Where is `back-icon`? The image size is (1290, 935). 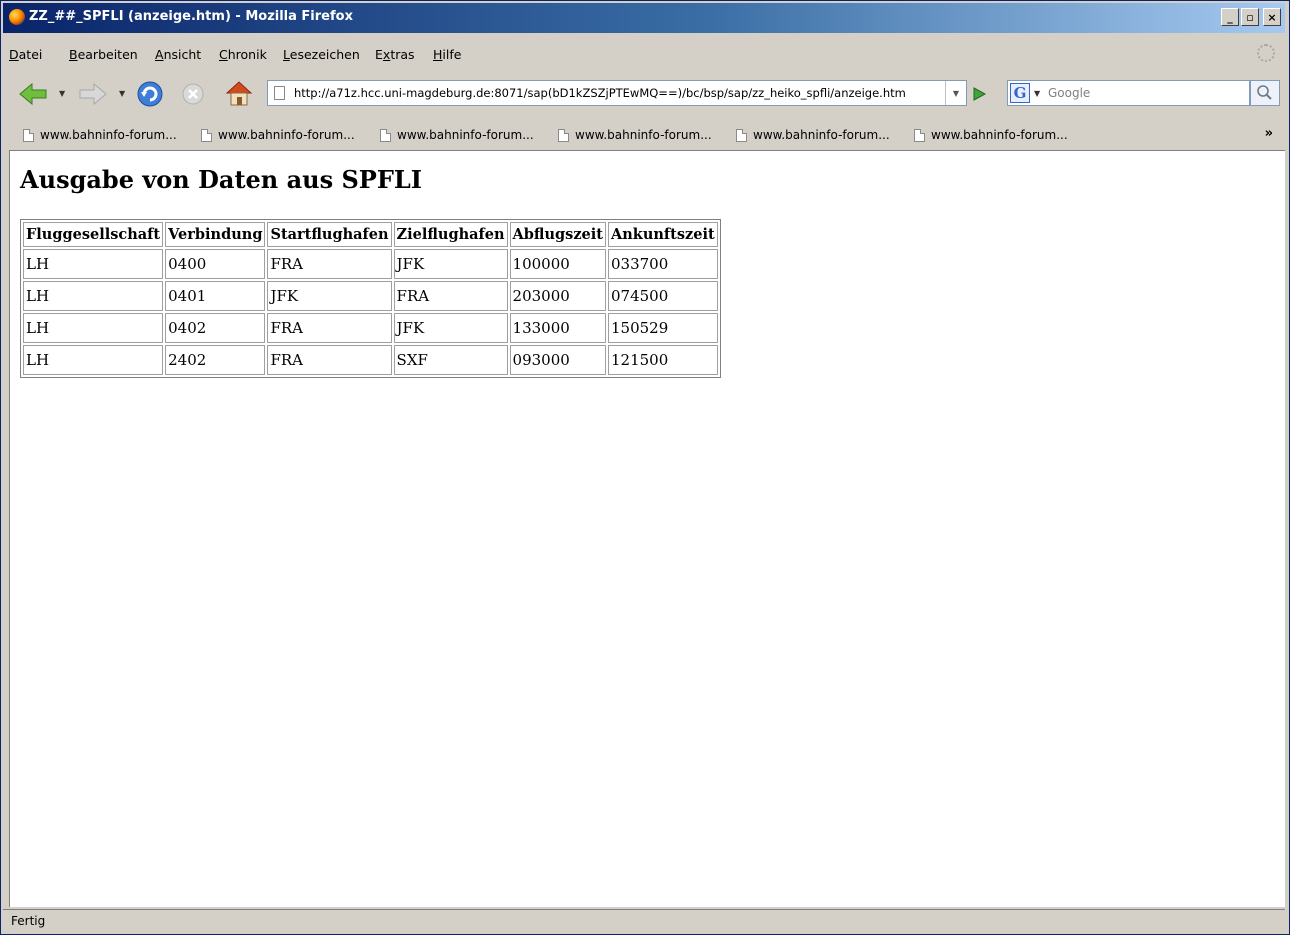
back-icon is located at coordinates (33, 94).